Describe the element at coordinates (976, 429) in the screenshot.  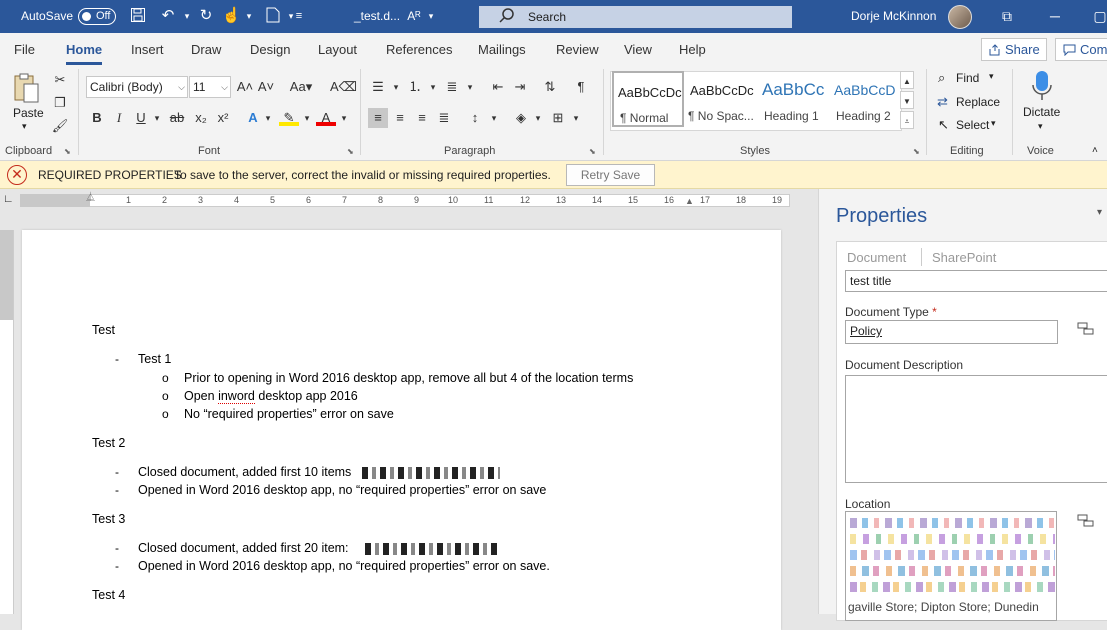
I see `description-field` at that location.